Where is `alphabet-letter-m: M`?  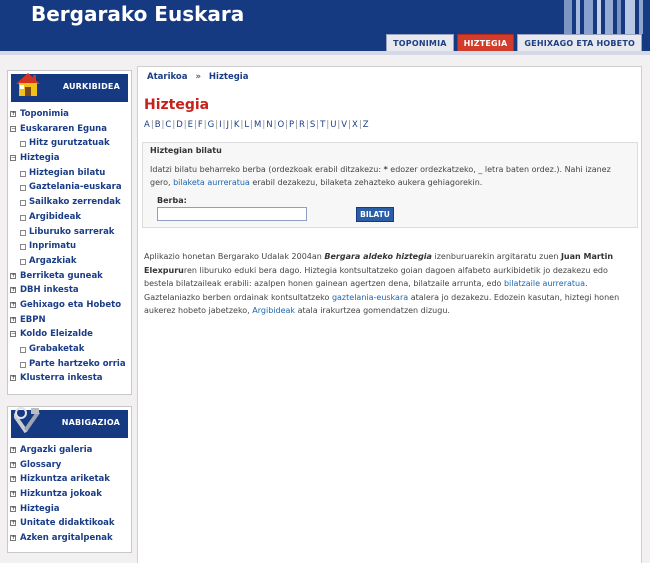 alphabet-letter-m: M is located at coordinates (257, 125).